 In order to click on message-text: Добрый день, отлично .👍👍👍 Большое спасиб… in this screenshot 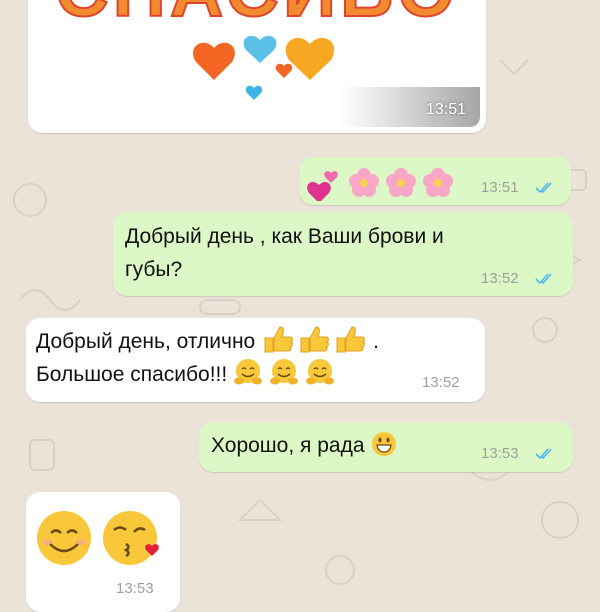, I will do `click(207, 358)`.